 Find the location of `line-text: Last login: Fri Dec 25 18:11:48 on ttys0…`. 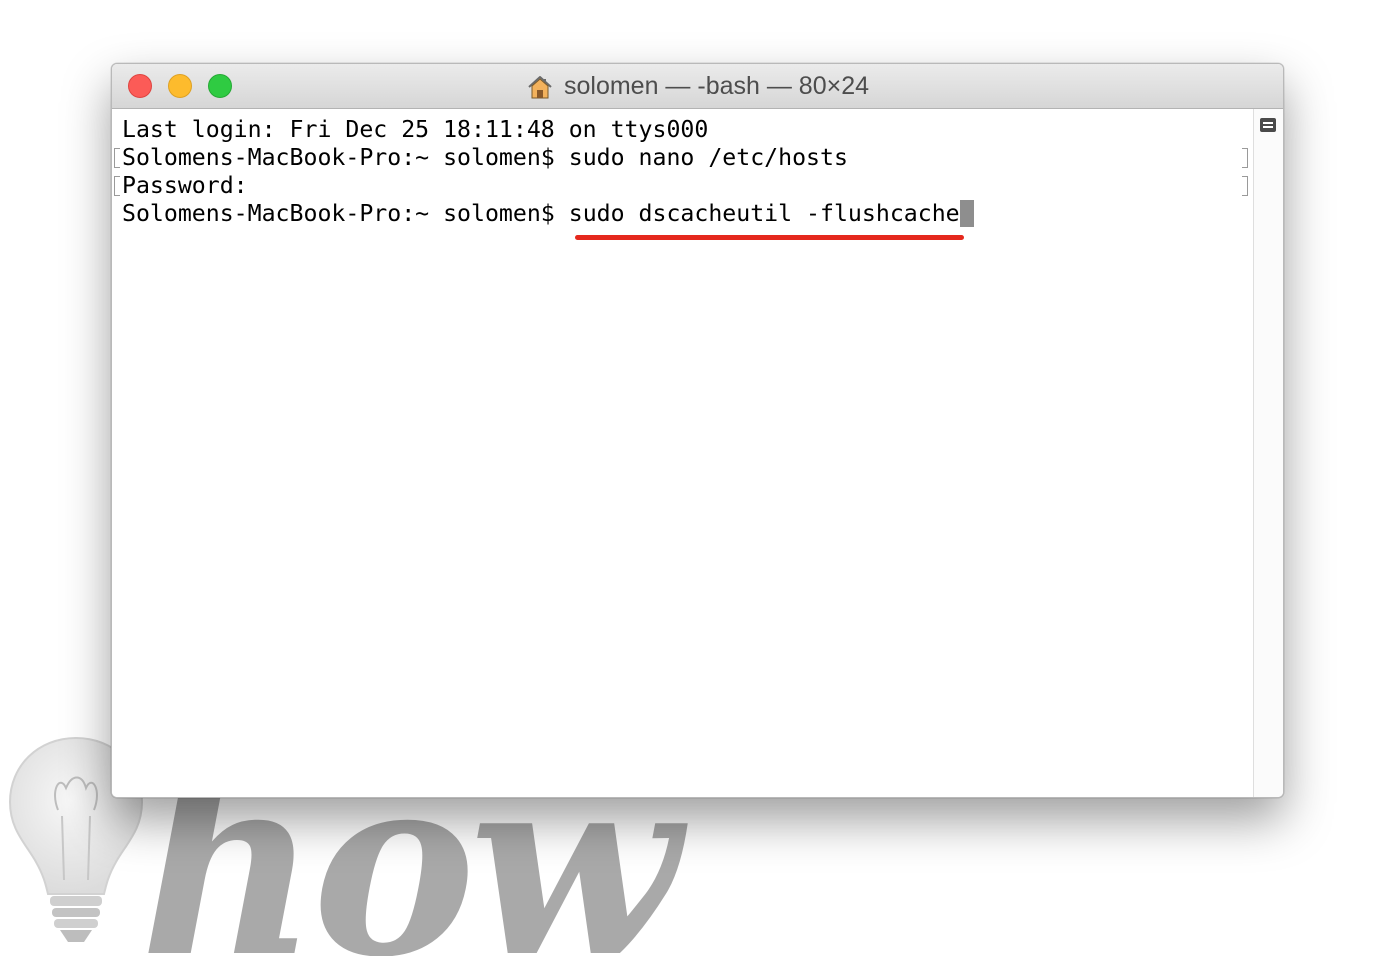

line-text: Last login: Fri Dec 25 18:11:48 on ttys0… is located at coordinates (415, 129).